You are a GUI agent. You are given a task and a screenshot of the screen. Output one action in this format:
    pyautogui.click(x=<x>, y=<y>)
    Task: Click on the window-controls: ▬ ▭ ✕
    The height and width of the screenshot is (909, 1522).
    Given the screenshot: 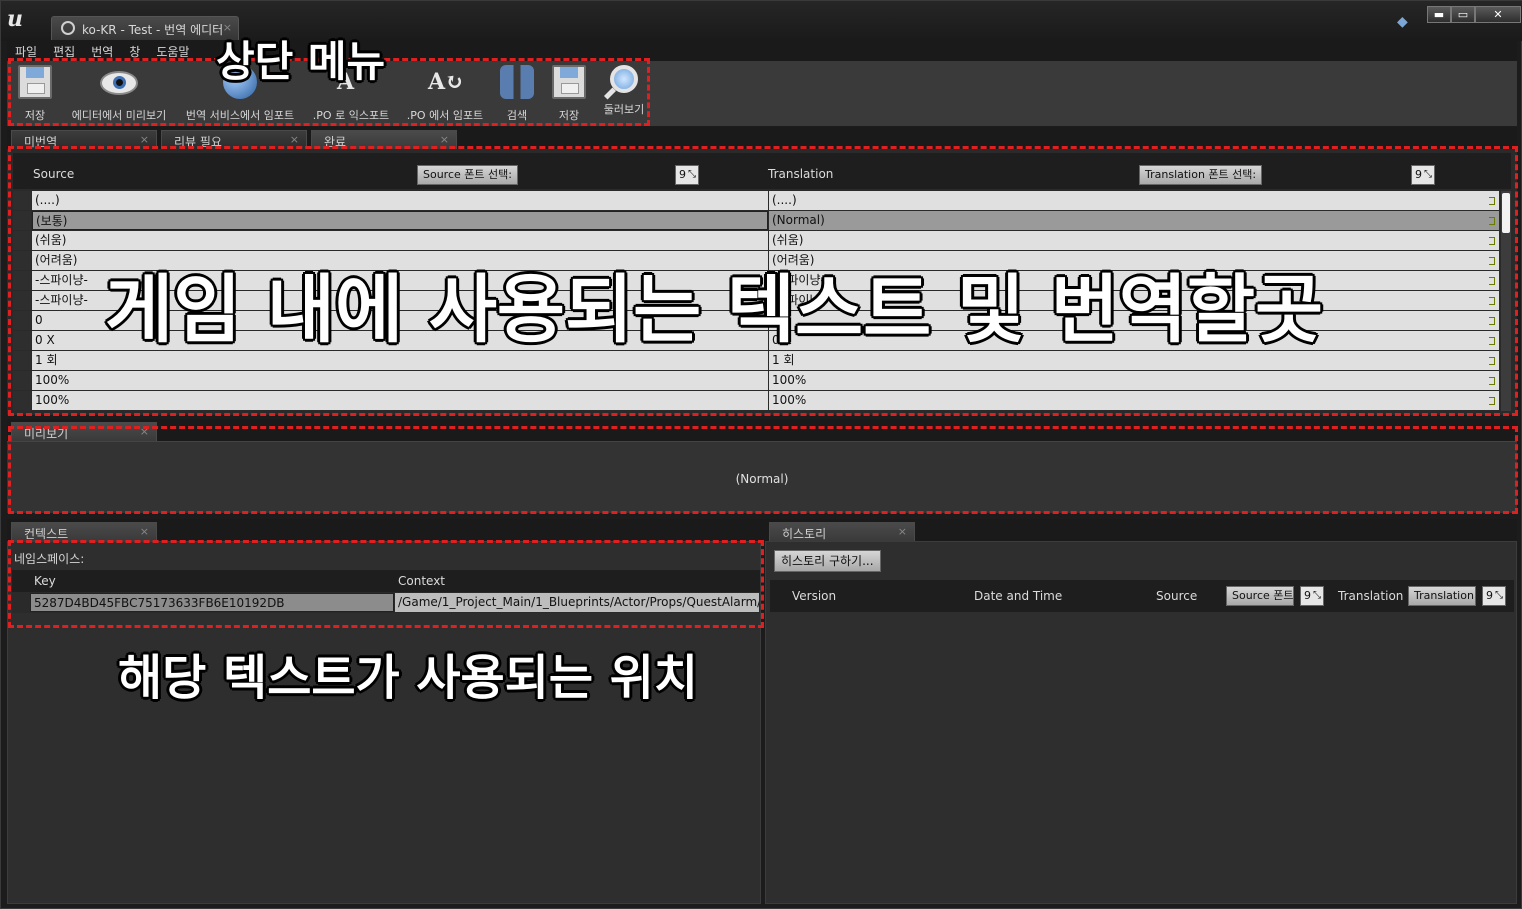 What is the action you would take?
    pyautogui.click(x=1474, y=15)
    